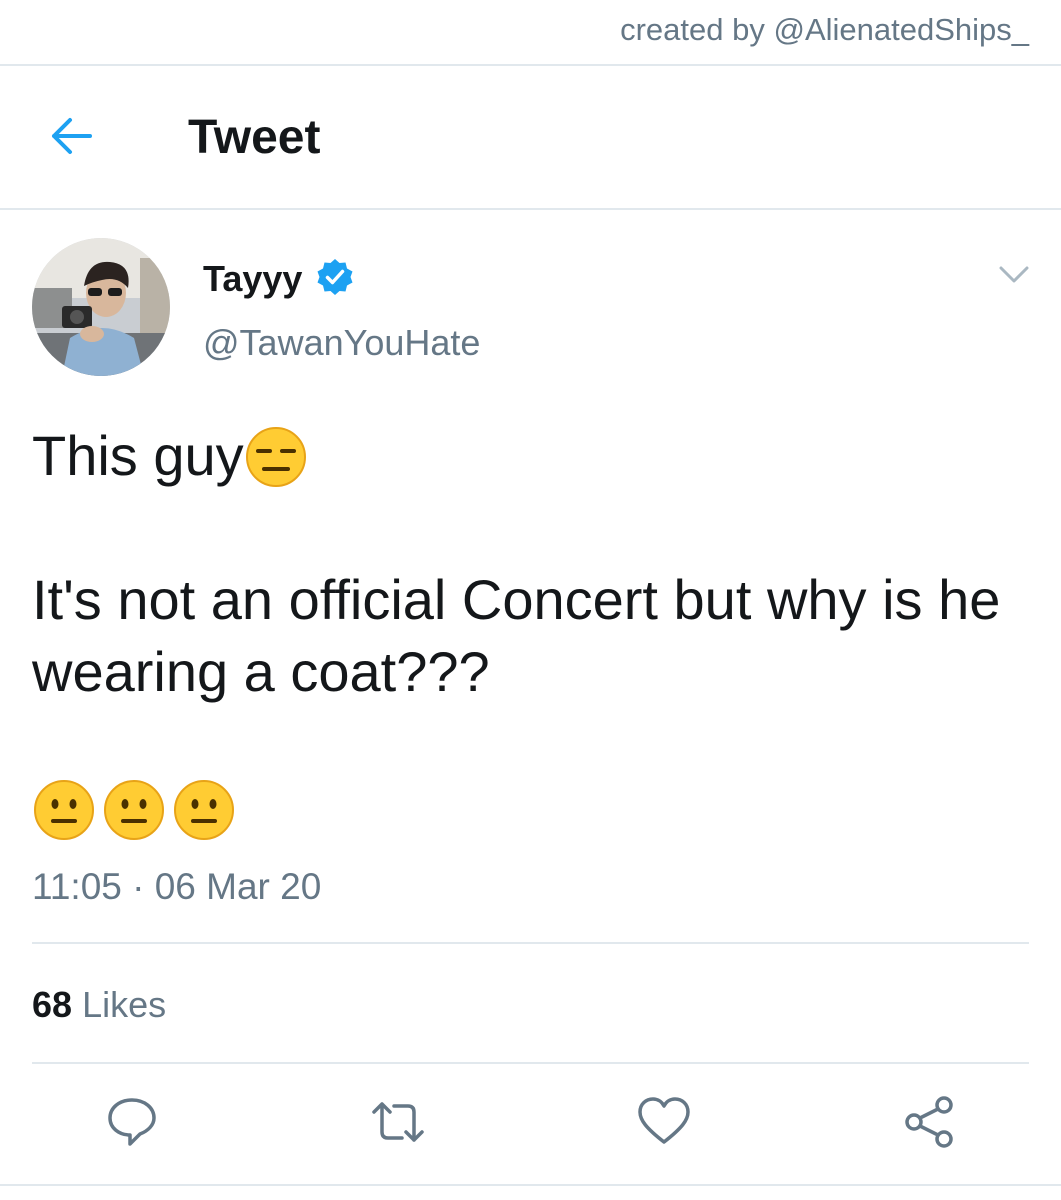 The image size is (1061, 1200). What do you see at coordinates (124, 1004) in the screenshot?
I see `likes-label: Likes` at bounding box center [124, 1004].